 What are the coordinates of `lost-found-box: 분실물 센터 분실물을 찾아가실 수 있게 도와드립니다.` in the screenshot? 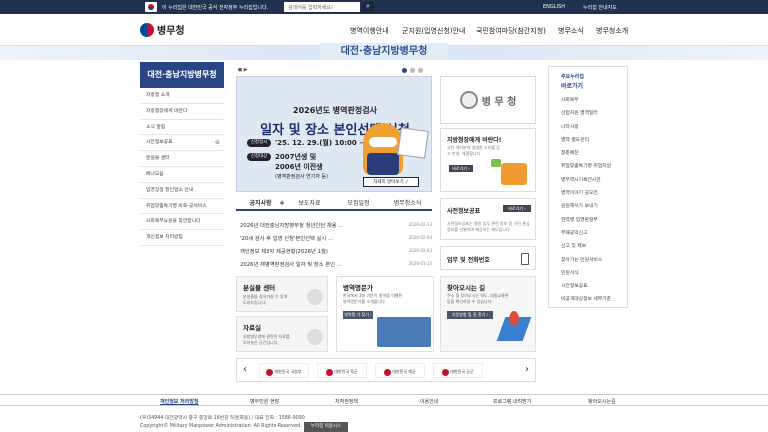 It's located at (282, 294).